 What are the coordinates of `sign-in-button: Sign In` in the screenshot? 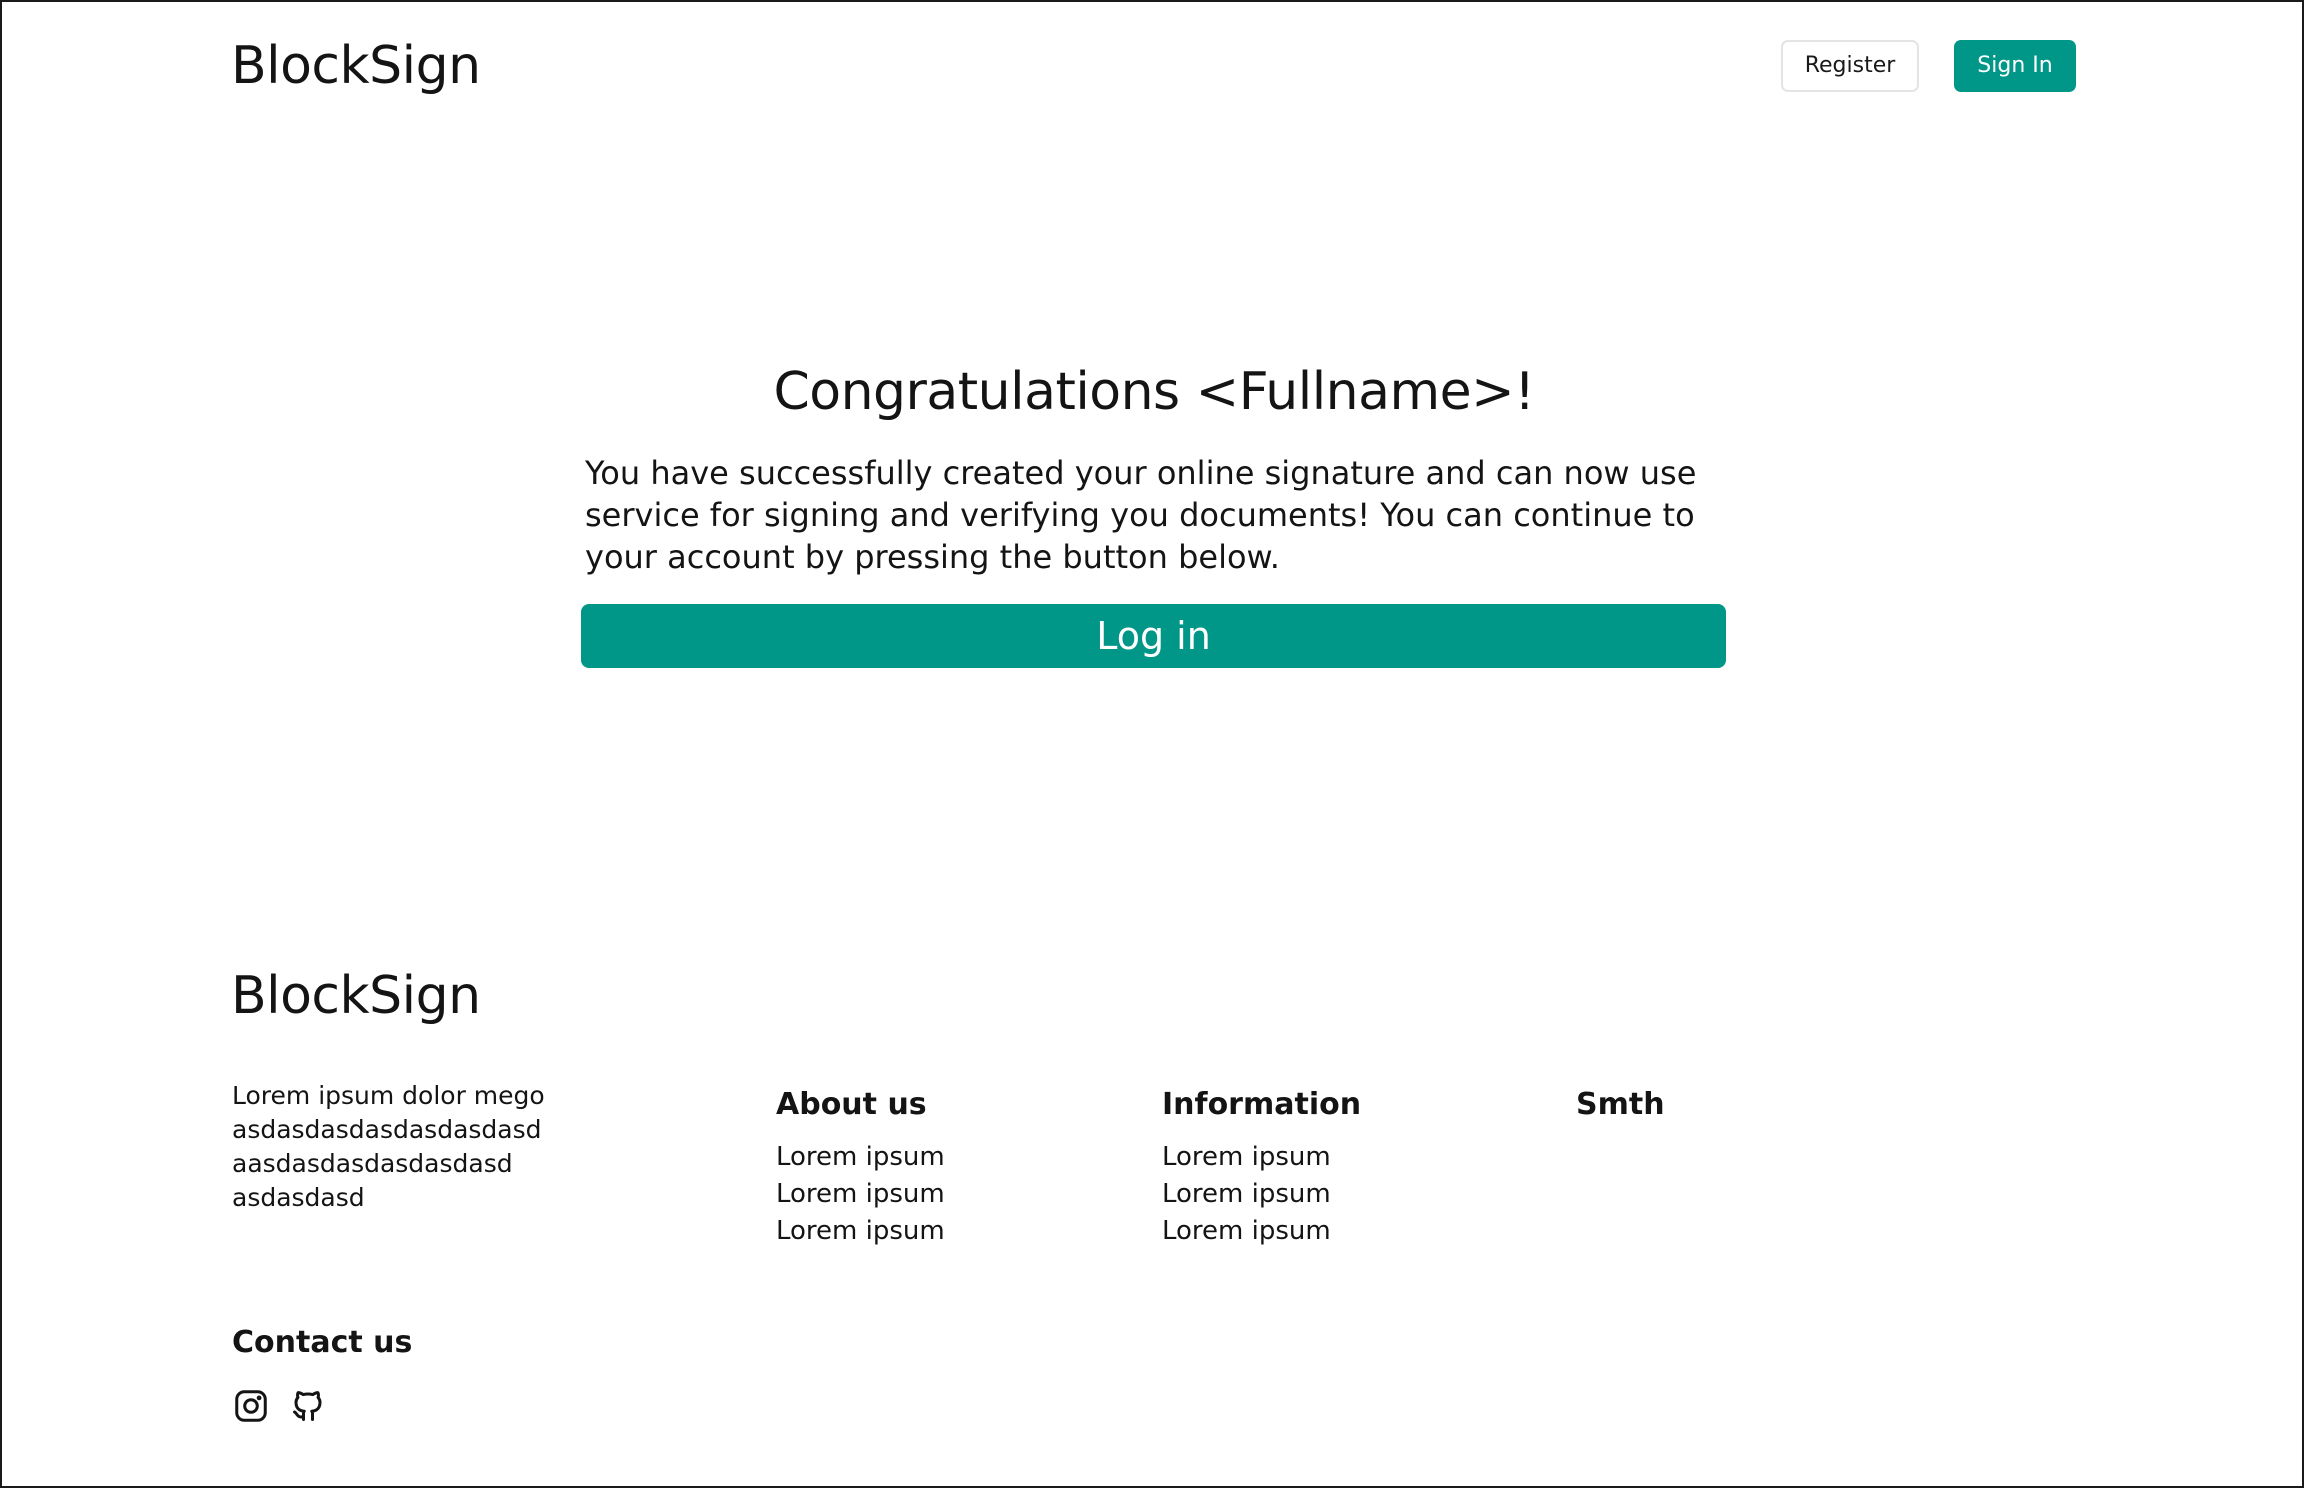 It's located at (2015, 66).